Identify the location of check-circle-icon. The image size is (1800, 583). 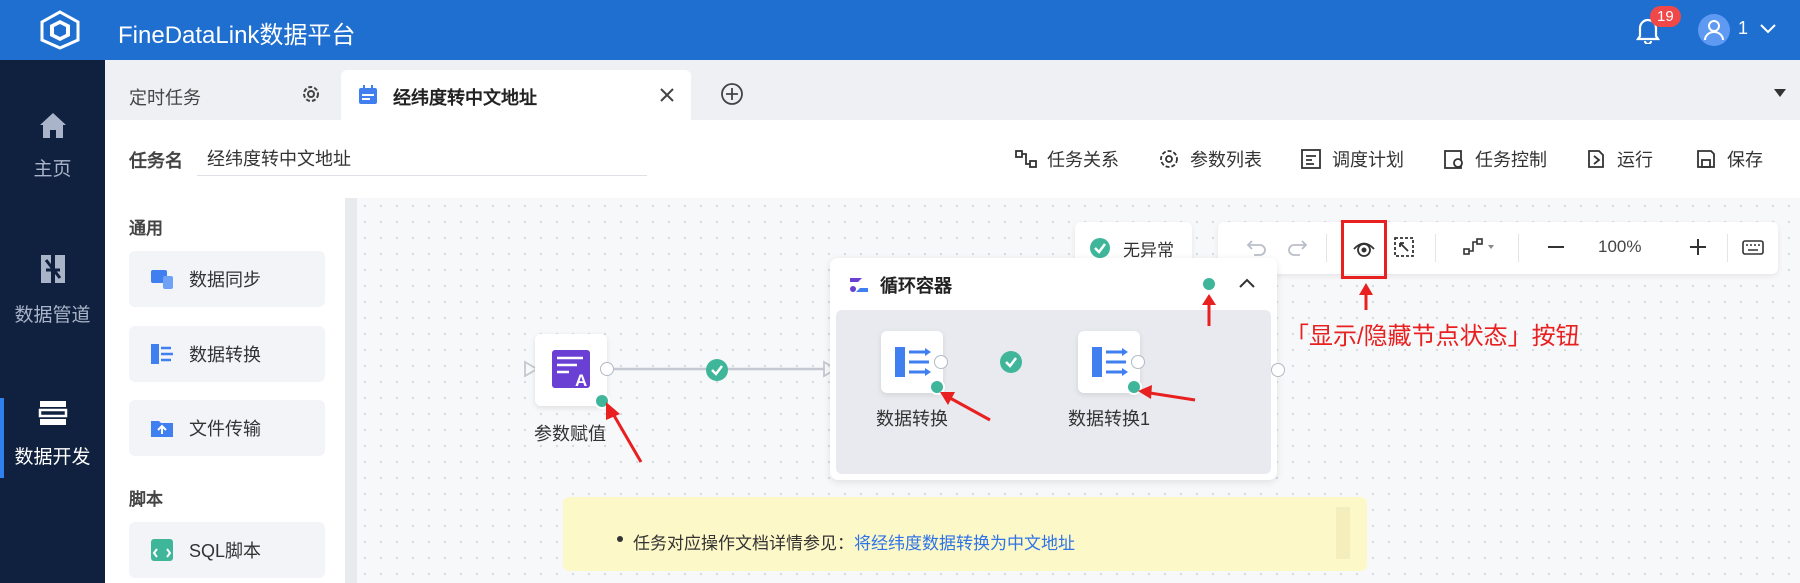
(1100, 248).